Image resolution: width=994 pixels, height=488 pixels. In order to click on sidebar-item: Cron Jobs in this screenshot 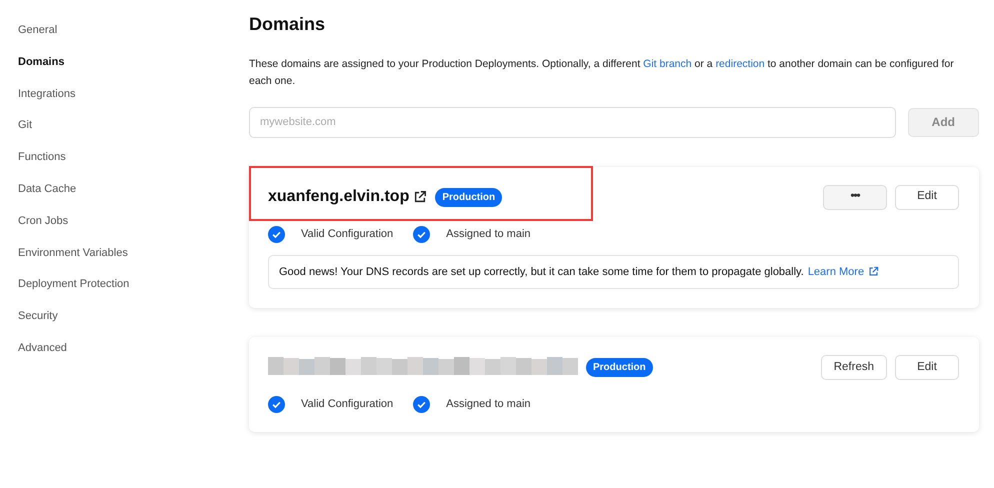, I will do `click(133, 228)`.